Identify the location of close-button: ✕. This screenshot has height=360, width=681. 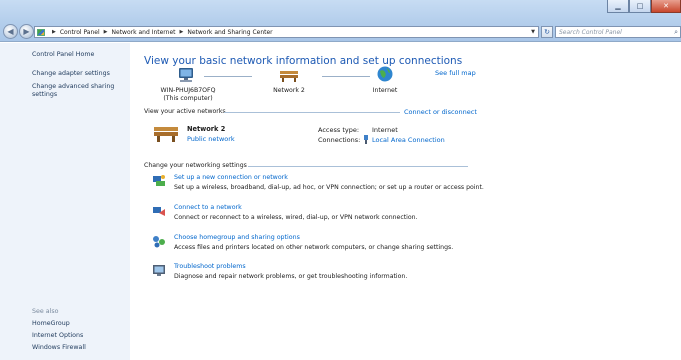
(666, 6).